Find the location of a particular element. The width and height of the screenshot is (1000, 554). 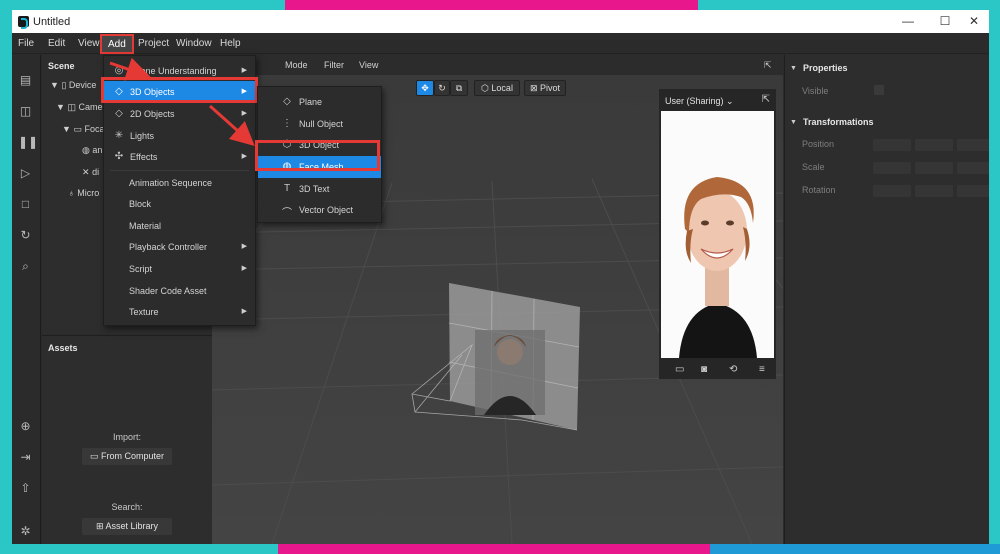

pivot-toggle: ⊠ Pivot is located at coordinates (545, 88).